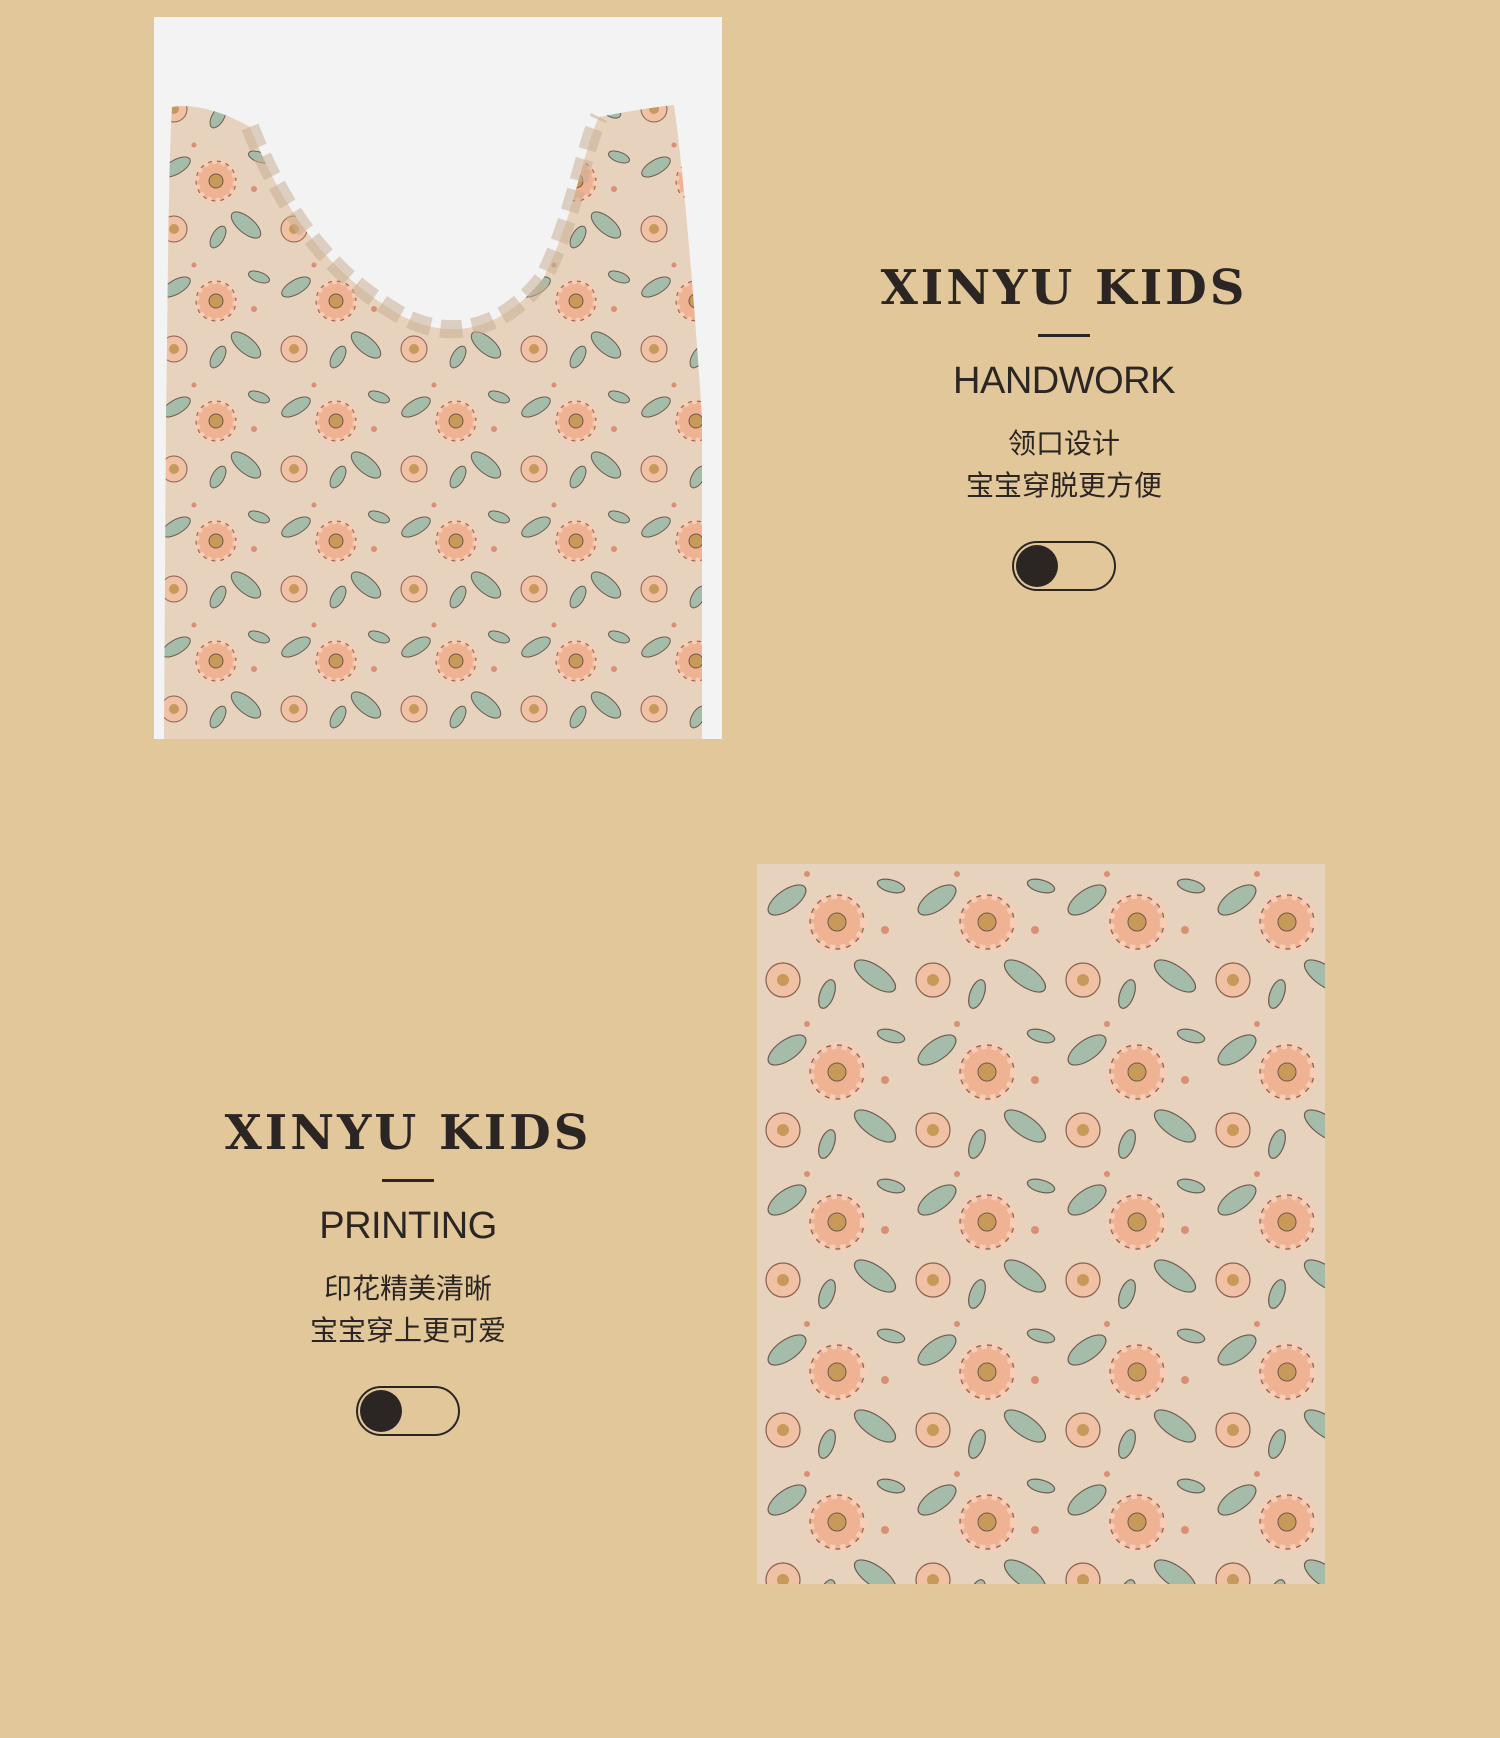  What do you see at coordinates (408, 1226) in the screenshot?
I see `feature-title: PRINTING` at bounding box center [408, 1226].